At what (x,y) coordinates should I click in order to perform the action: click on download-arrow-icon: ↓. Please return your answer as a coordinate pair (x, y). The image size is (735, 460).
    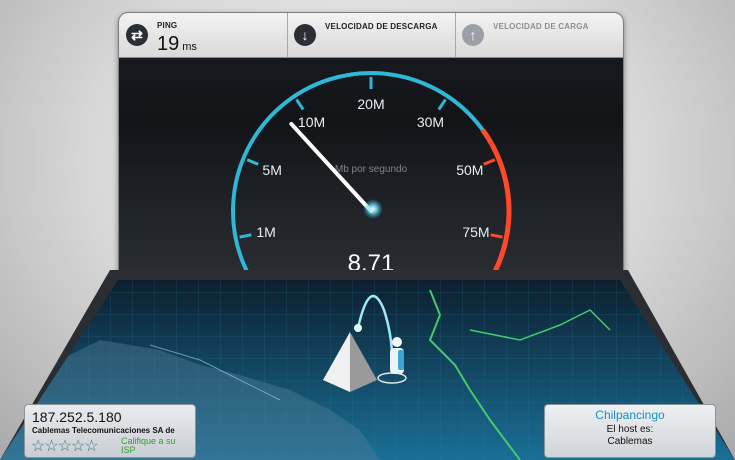
    Looking at the image, I should click on (305, 35).